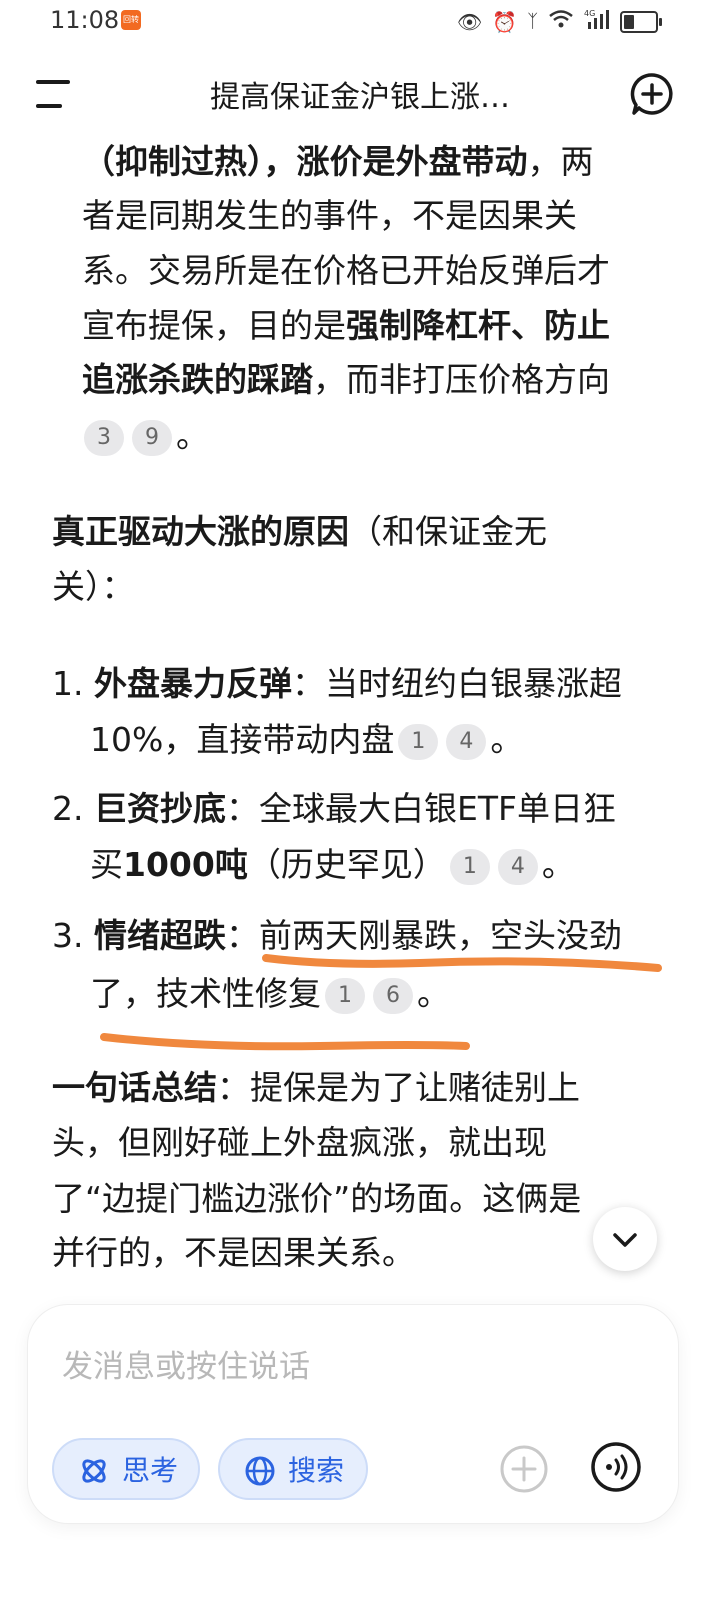  Describe the element at coordinates (448, 531) in the screenshot. I see `text: （和保证金无` at that location.